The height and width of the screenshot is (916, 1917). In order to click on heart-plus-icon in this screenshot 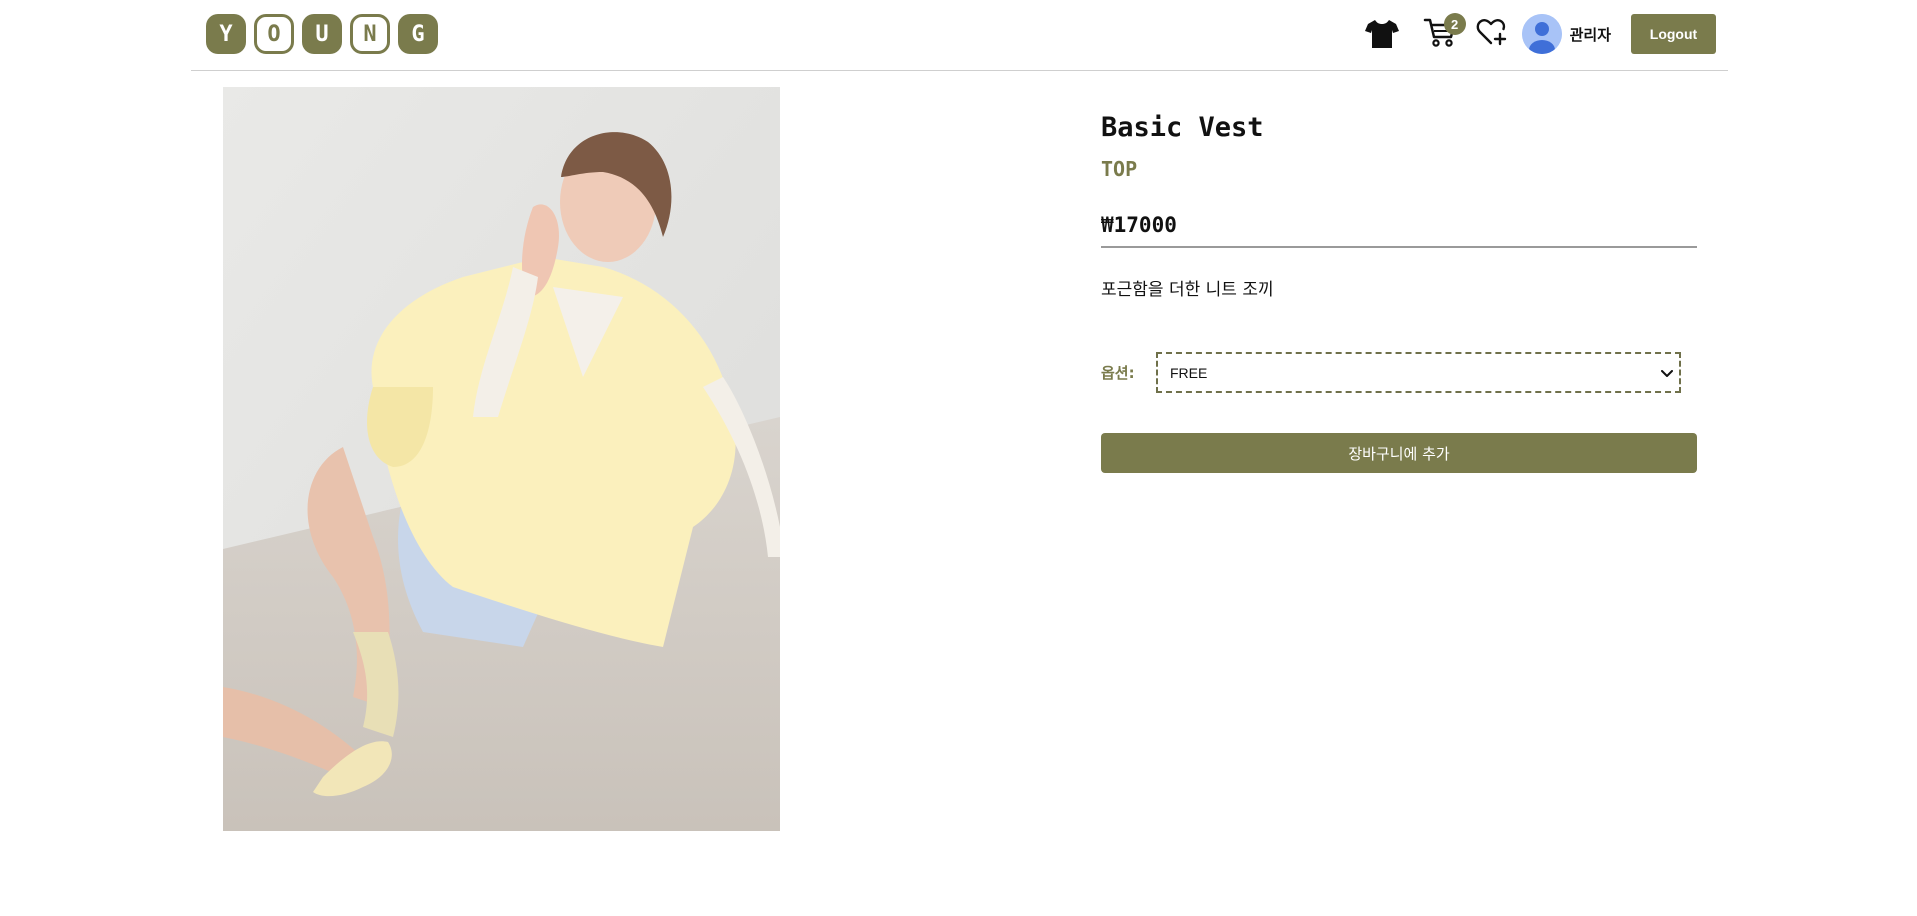, I will do `click(1492, 34)`.